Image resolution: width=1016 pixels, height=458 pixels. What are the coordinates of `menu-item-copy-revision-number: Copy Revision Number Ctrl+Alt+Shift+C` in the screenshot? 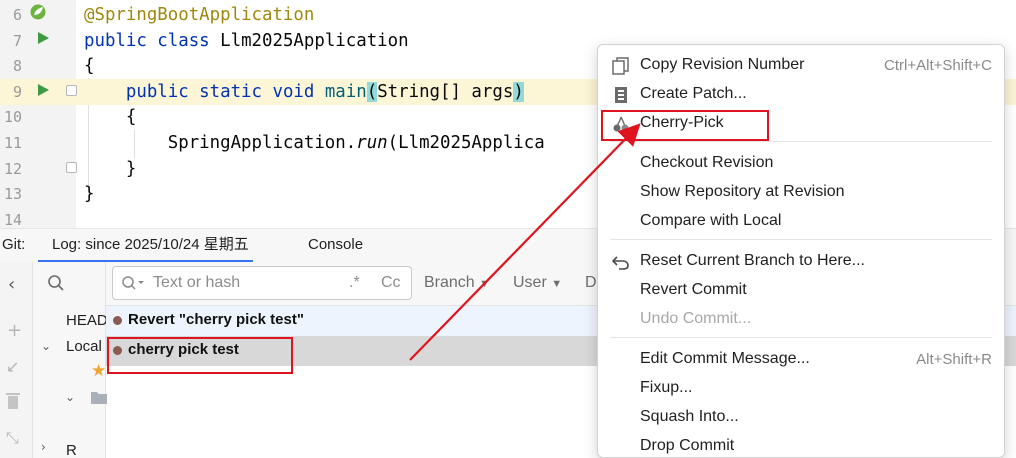 It's located at (801, 67).